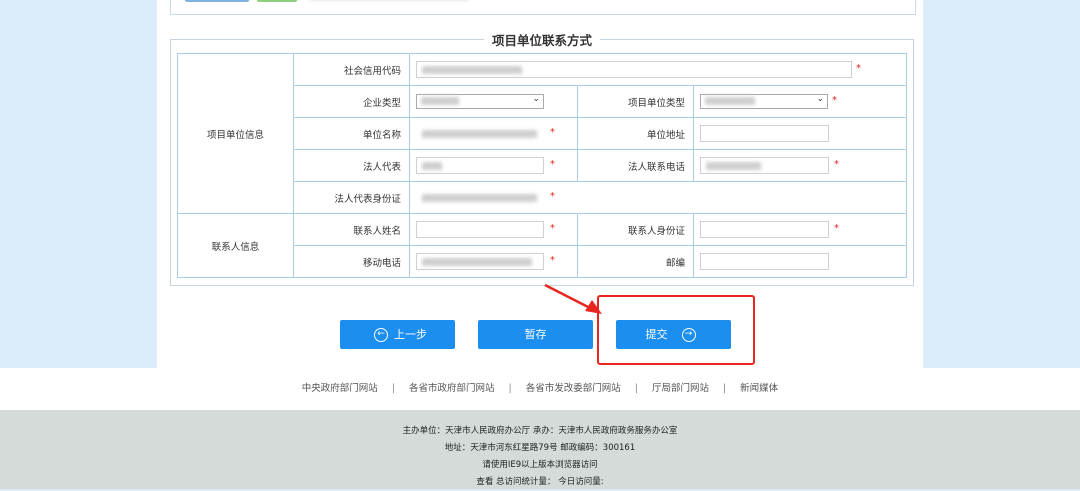  What do you see at coordinates (351, 197) in the screenshot?
I see `label-legal-id: 法人代表身份证` at bounding box center [351, 197].